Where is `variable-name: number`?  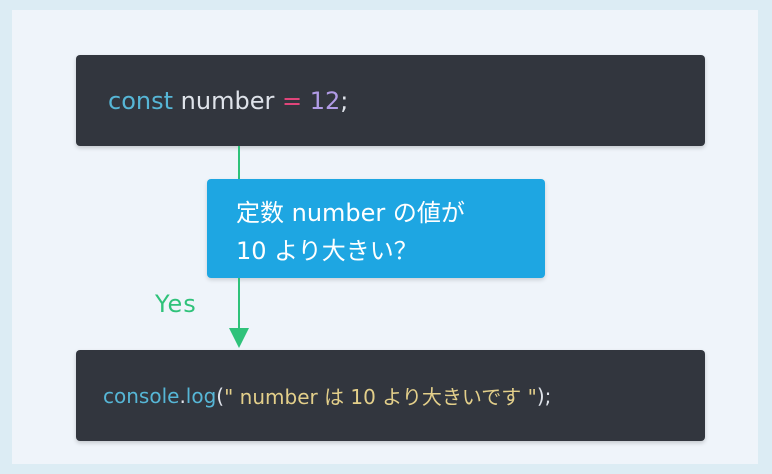
variable-name: number is located at coordinates (227, 100).